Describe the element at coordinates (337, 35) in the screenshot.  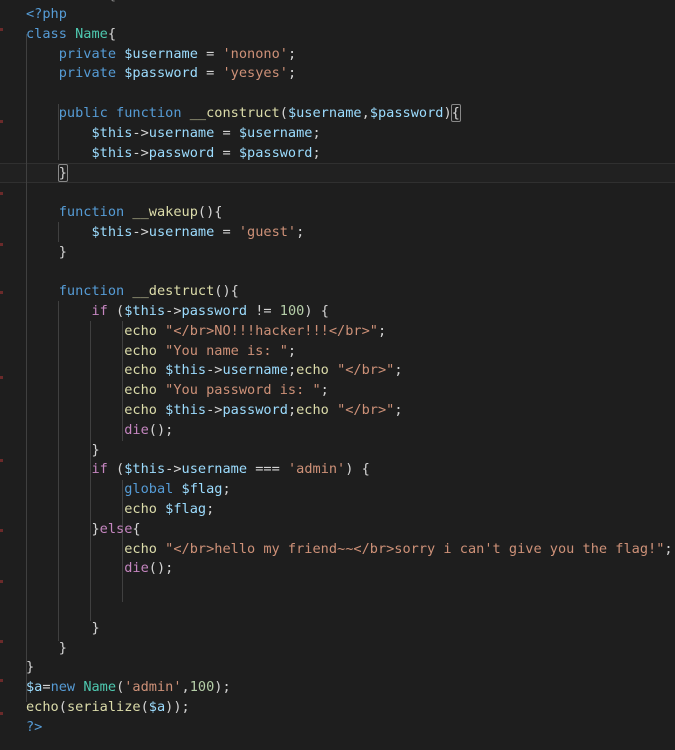
I see `code-line: class Name{` at that location.